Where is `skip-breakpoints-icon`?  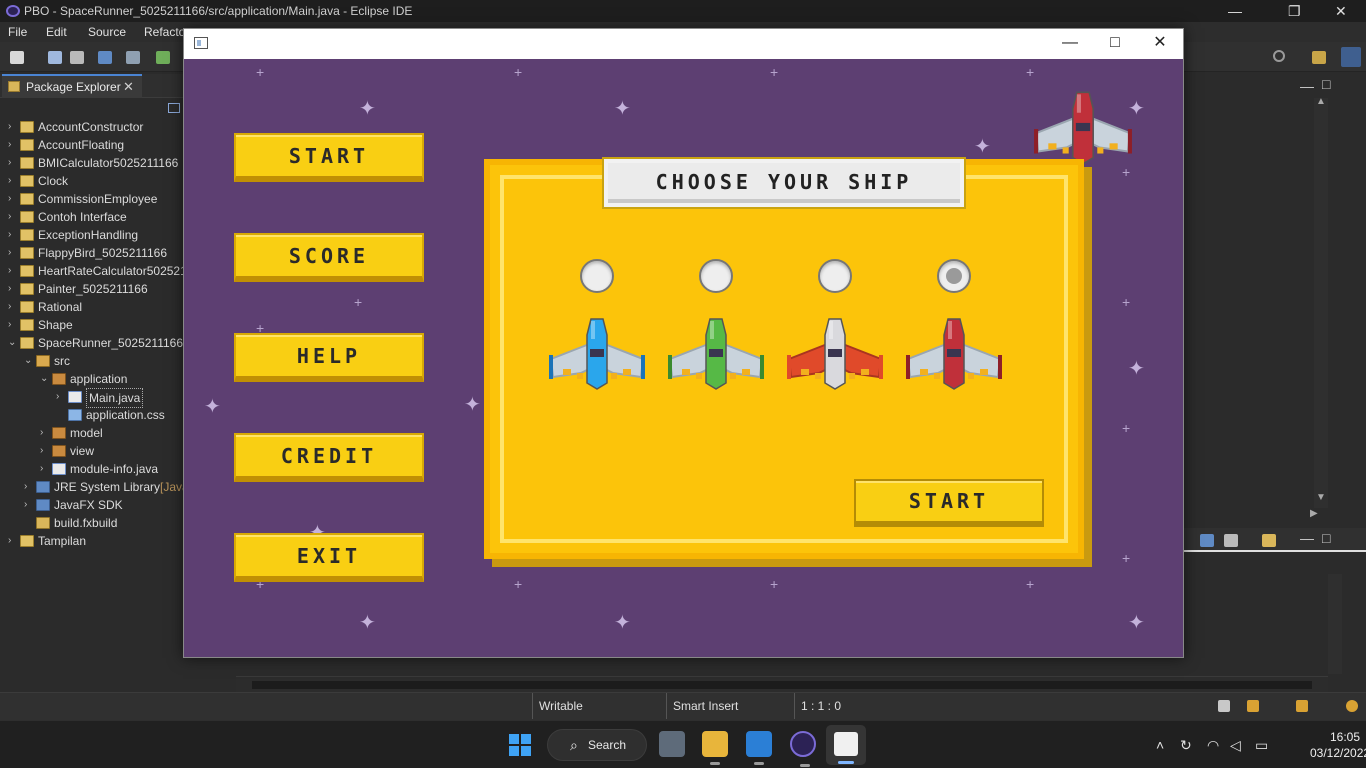
skip-breakpoints-icon is located at coordinates (133, 57).